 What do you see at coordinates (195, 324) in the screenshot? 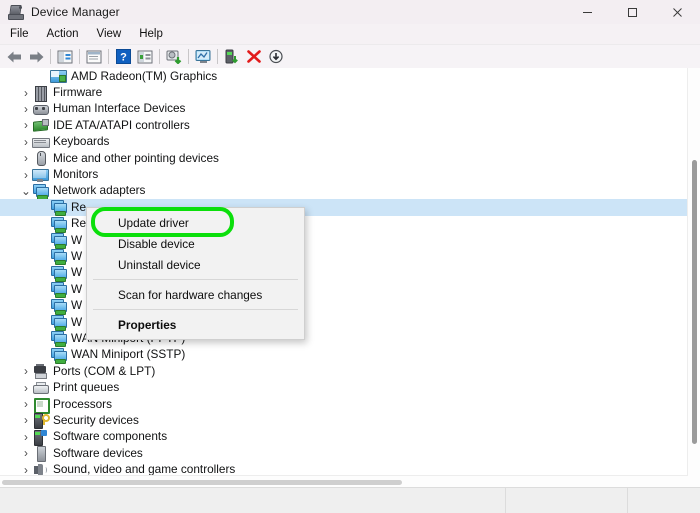
I see `context-menu-item-properties: Properties` at bounding box center [195, 324].